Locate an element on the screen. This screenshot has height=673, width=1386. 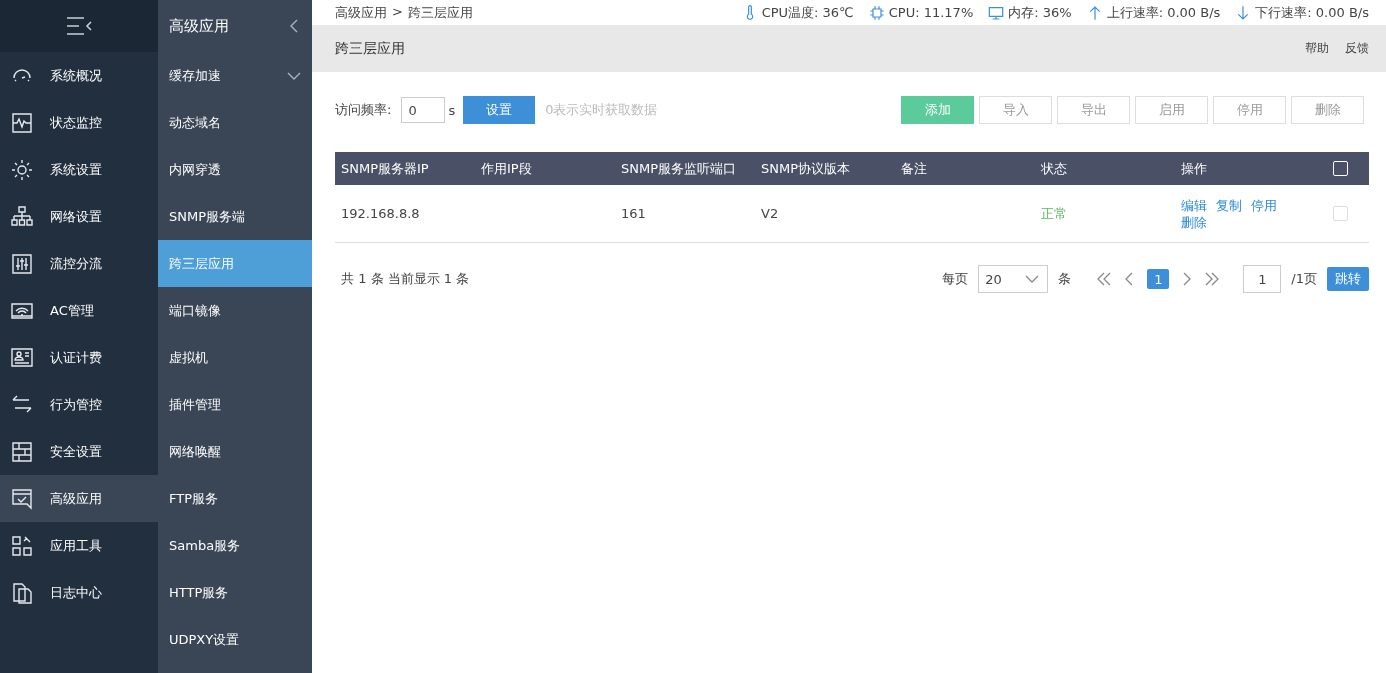
submenu-item: 插件管理 is located at coordinates (235, 404).